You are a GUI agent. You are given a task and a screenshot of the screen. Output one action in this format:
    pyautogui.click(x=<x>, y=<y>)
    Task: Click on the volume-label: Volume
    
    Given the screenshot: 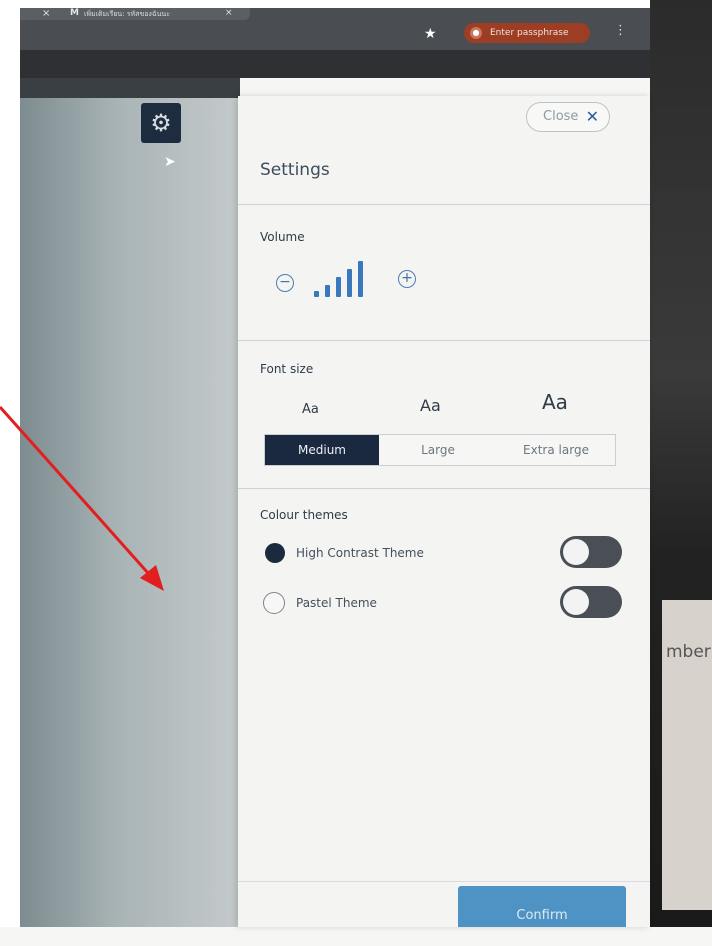 What is the action you would take?
    pyautogui.click(x=282, y=237)
    